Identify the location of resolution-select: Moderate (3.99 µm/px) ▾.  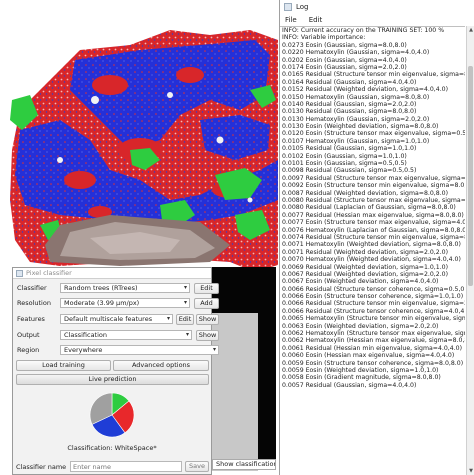
(125, 303).